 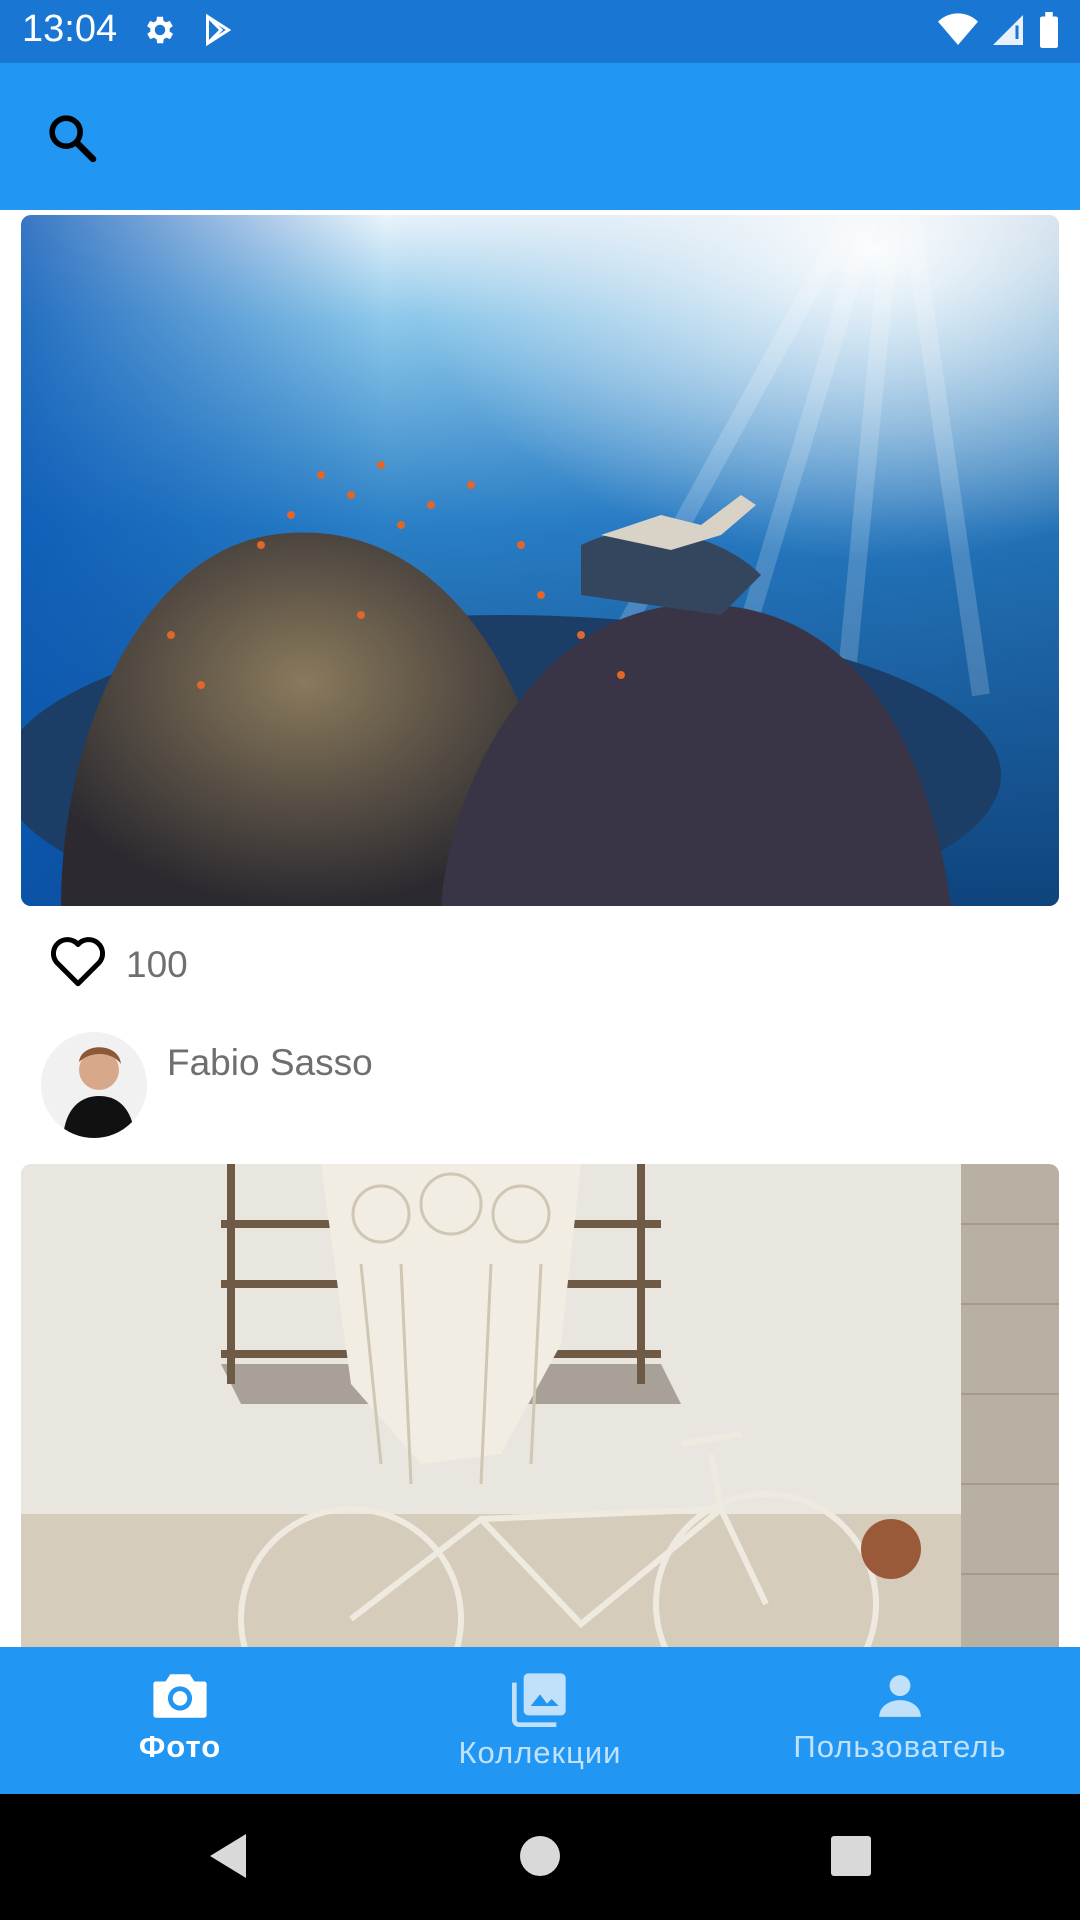 I want to click on back-icon, so click(x=228, y=1856).